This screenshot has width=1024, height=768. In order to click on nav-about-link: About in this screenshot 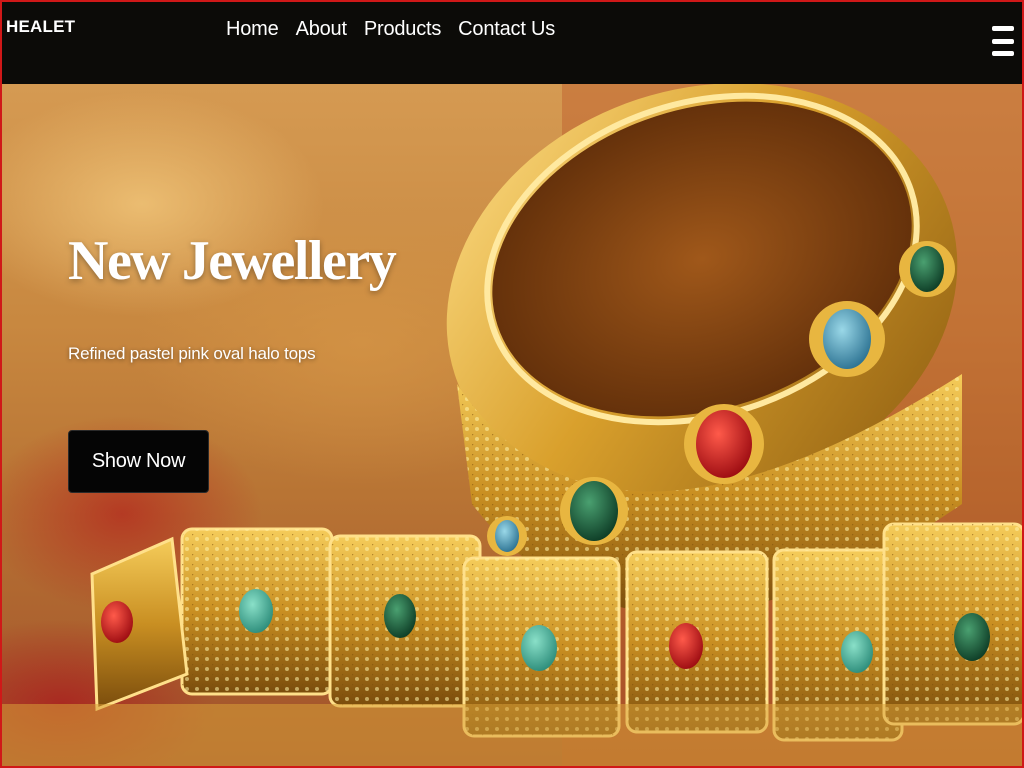, I will do `click(321, 29)`.